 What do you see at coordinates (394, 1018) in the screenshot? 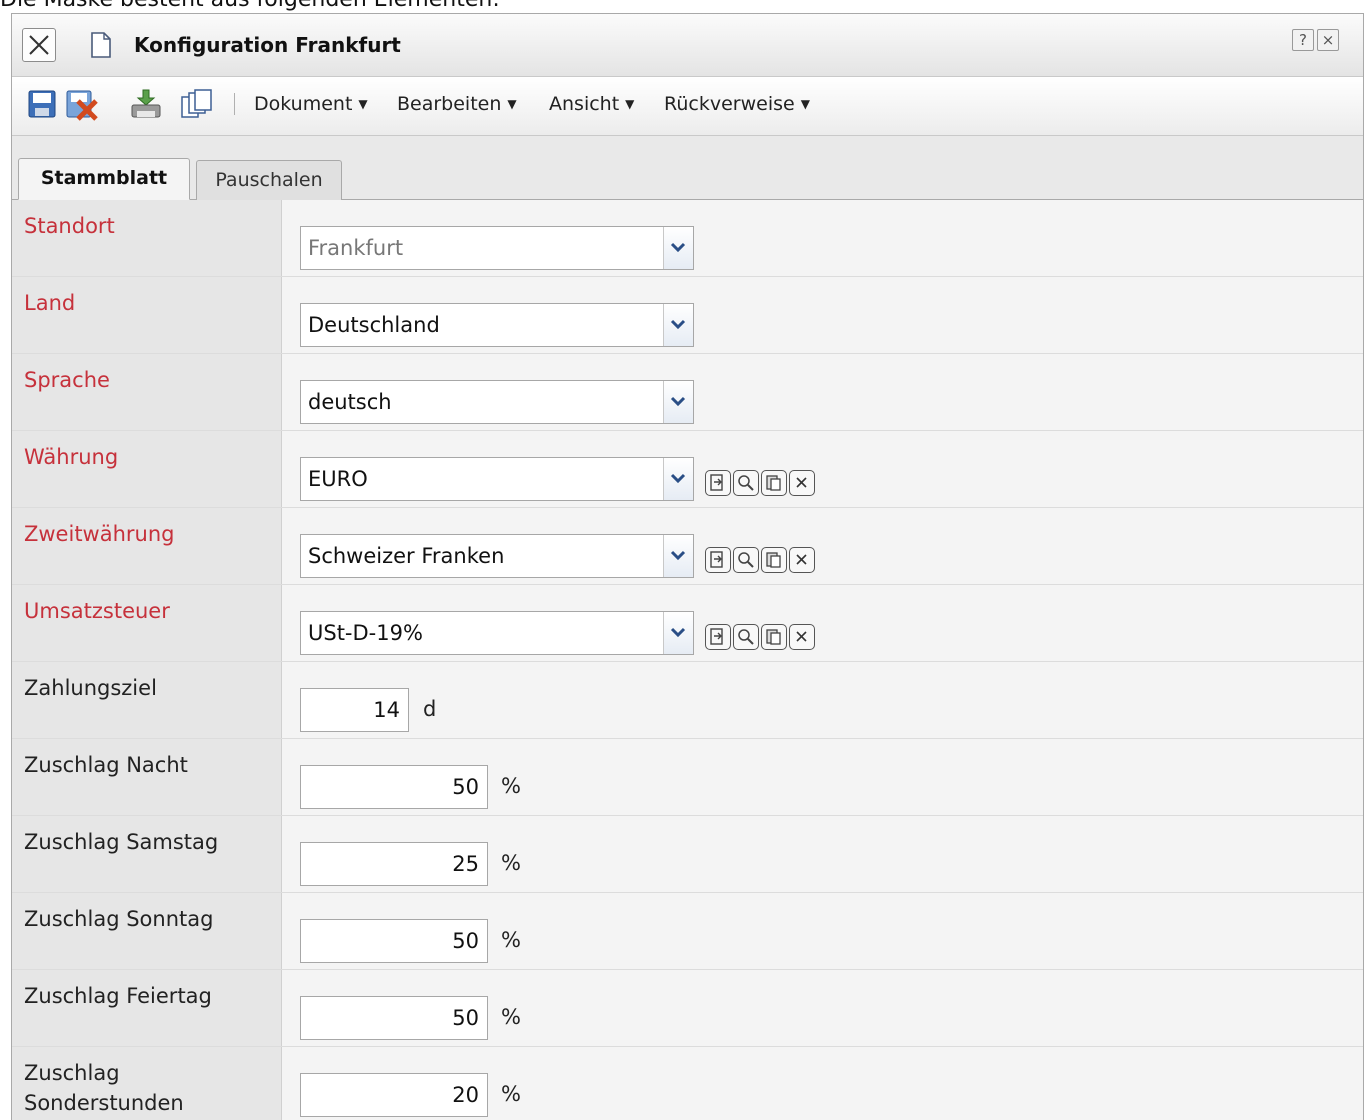
I see `zuschlag-feiertag-input: 50` at bounding box center [394, 1018].